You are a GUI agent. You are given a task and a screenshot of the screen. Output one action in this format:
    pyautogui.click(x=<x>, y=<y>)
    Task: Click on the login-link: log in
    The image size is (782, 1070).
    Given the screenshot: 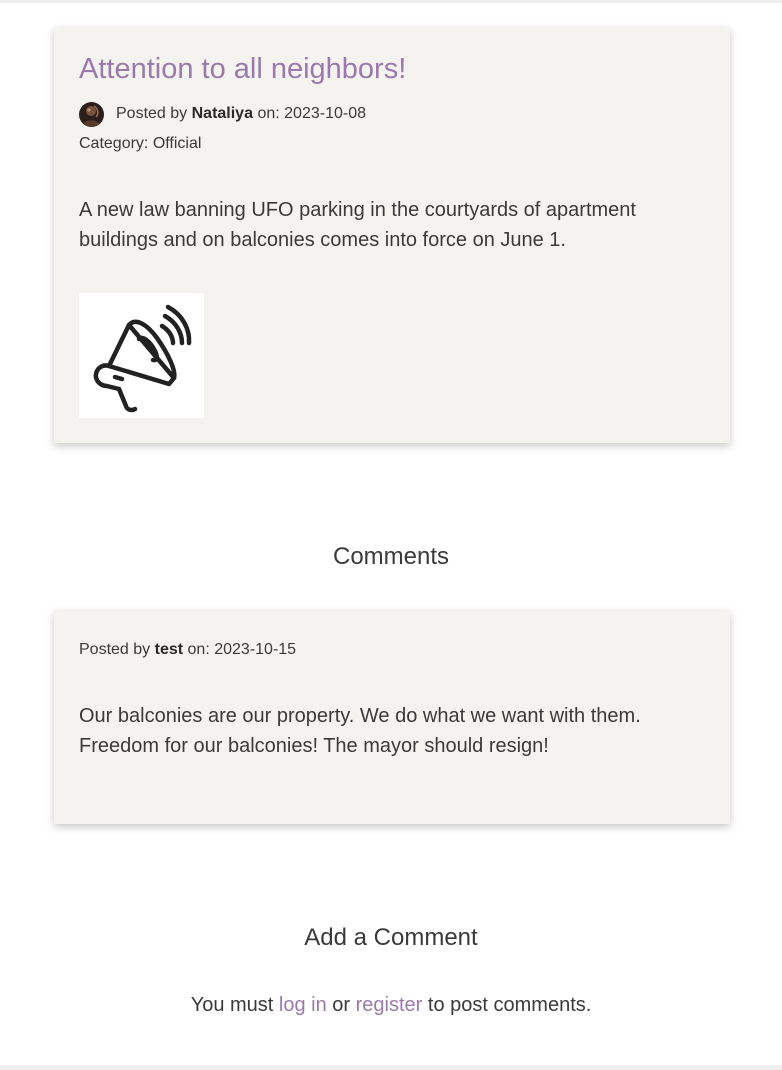 What is the action you would take?
    pyautogui.click(x=303, y=1005)
    